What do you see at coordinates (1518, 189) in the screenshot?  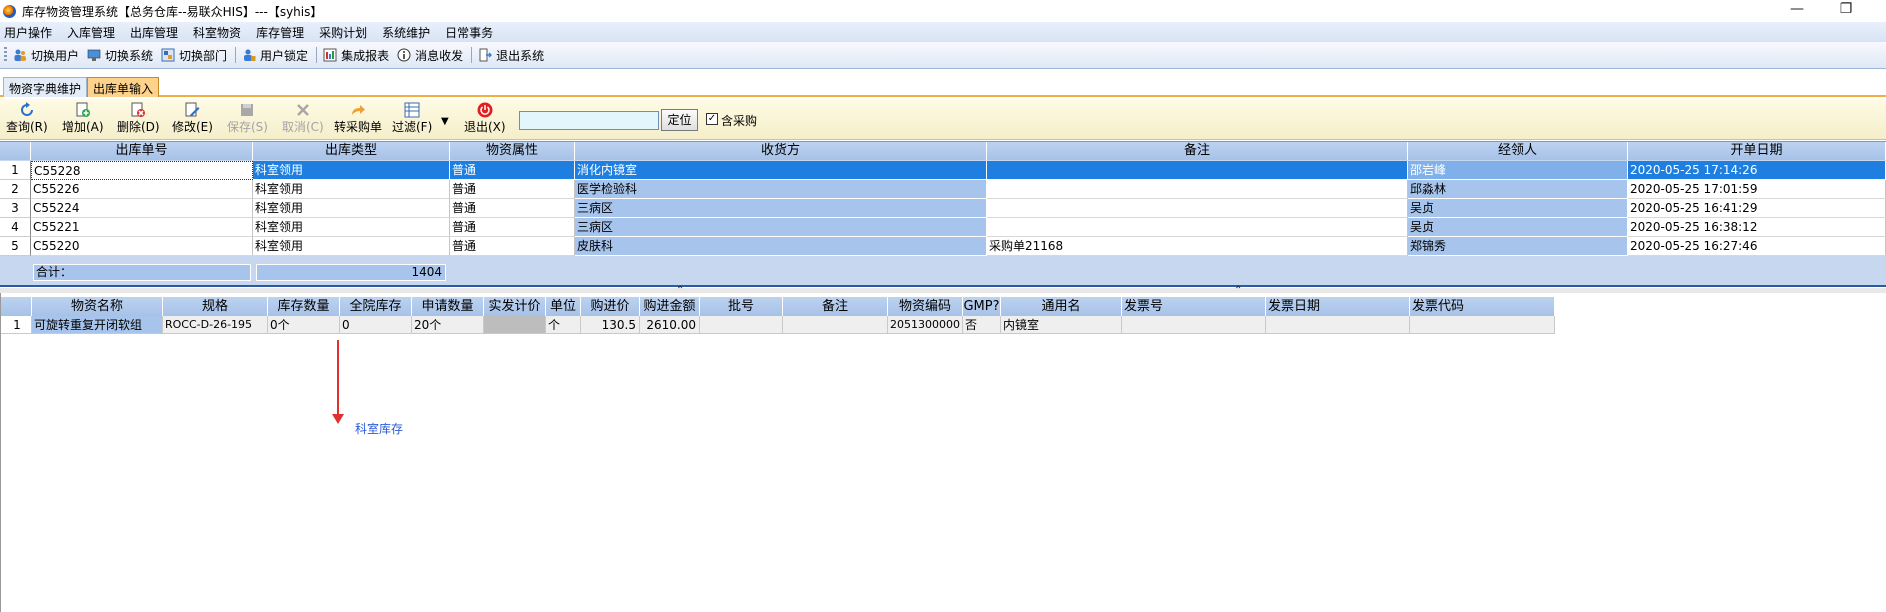 I see `cell-person: 邱淼林` at bounding box center [1518, 189].